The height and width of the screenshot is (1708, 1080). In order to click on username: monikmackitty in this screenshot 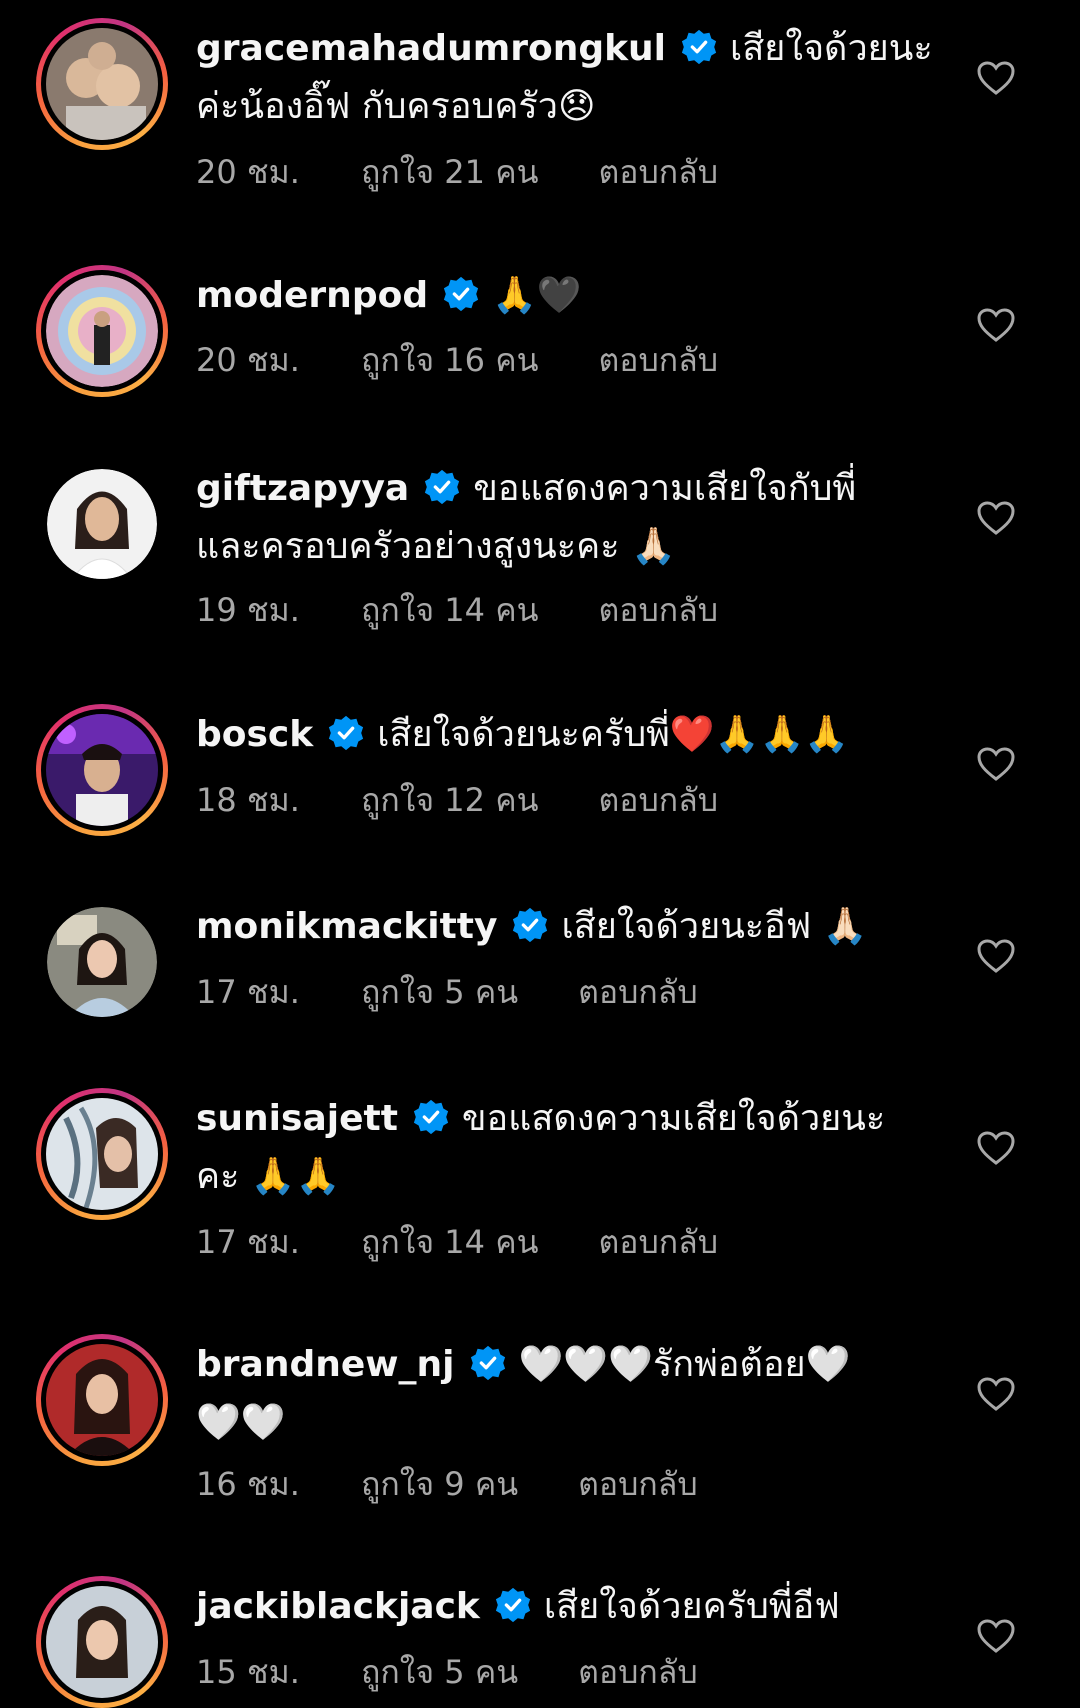, I will do `click(346, 926)`.